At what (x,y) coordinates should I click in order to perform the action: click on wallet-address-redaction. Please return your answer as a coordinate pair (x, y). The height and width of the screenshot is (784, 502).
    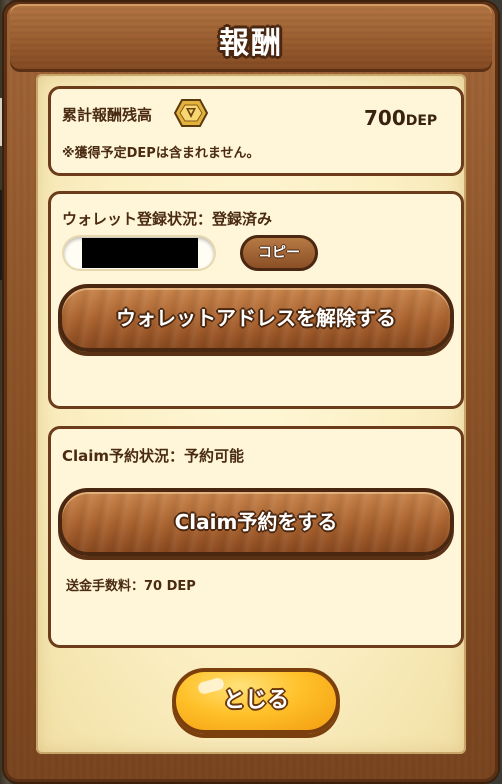
    Looking at the image, I should click on (140, 253).